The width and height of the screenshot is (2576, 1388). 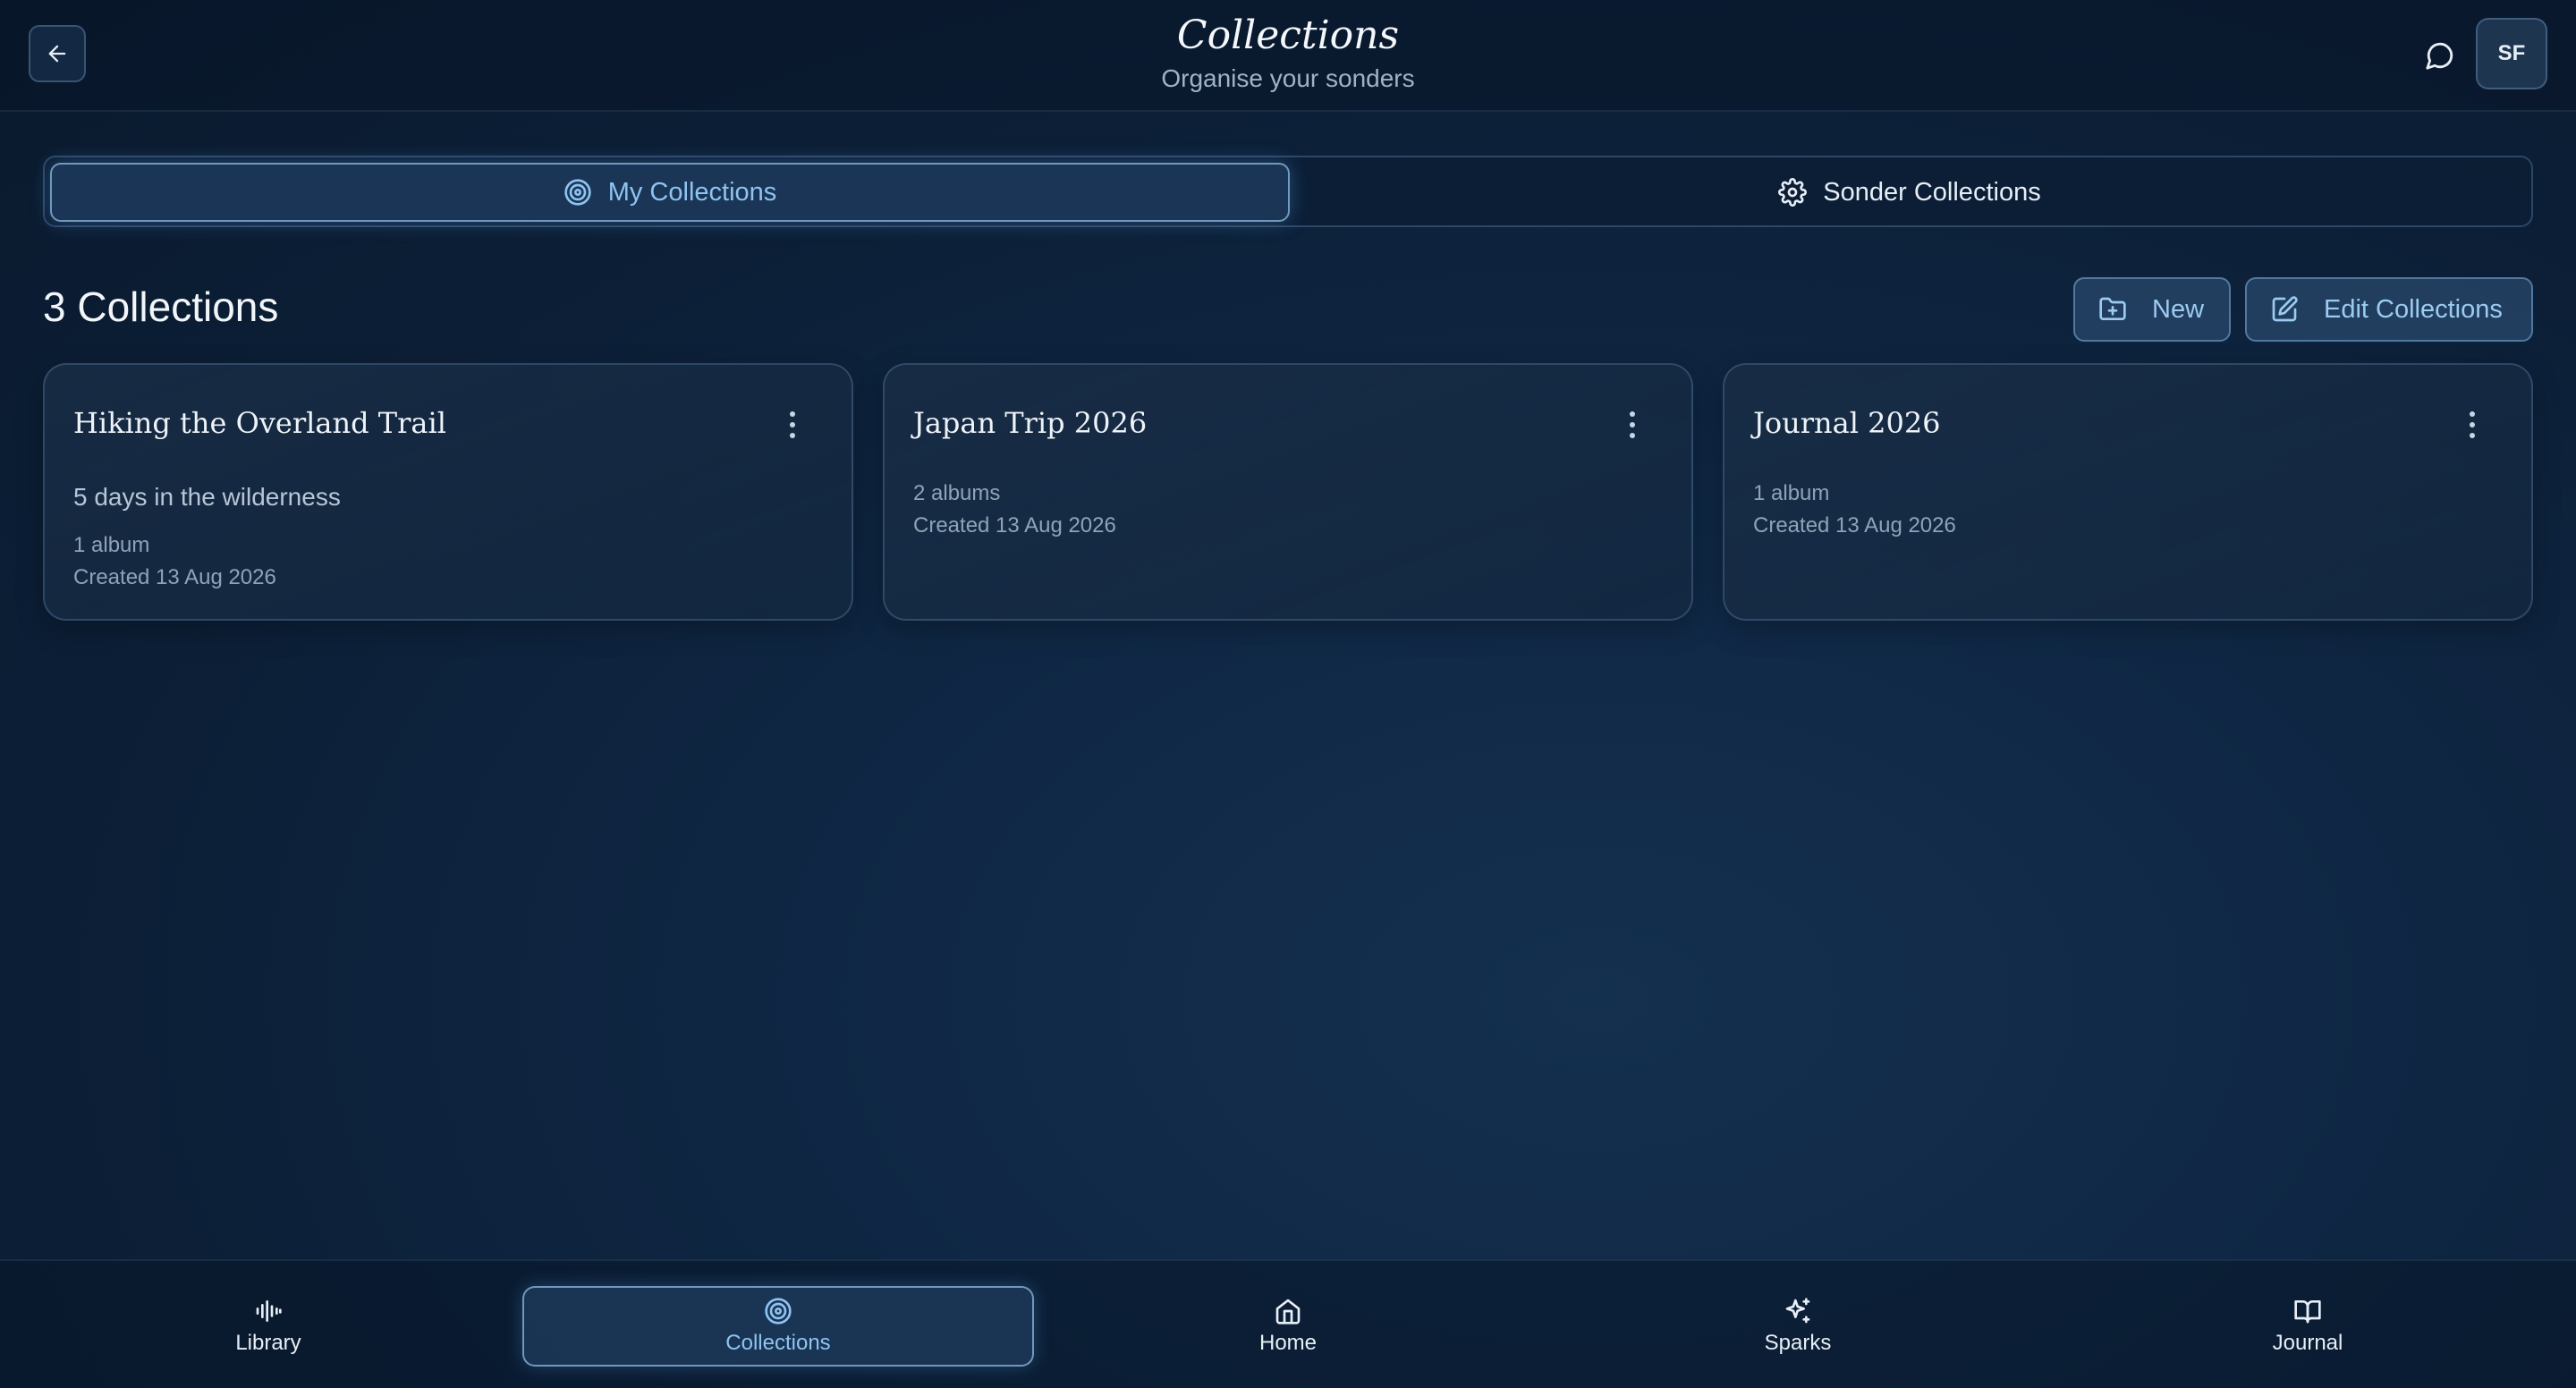 What do you see at coordinates (1798, 1311) in the screenshot?
I see `sparkles-icon` at bounding box center [1798, 1311].